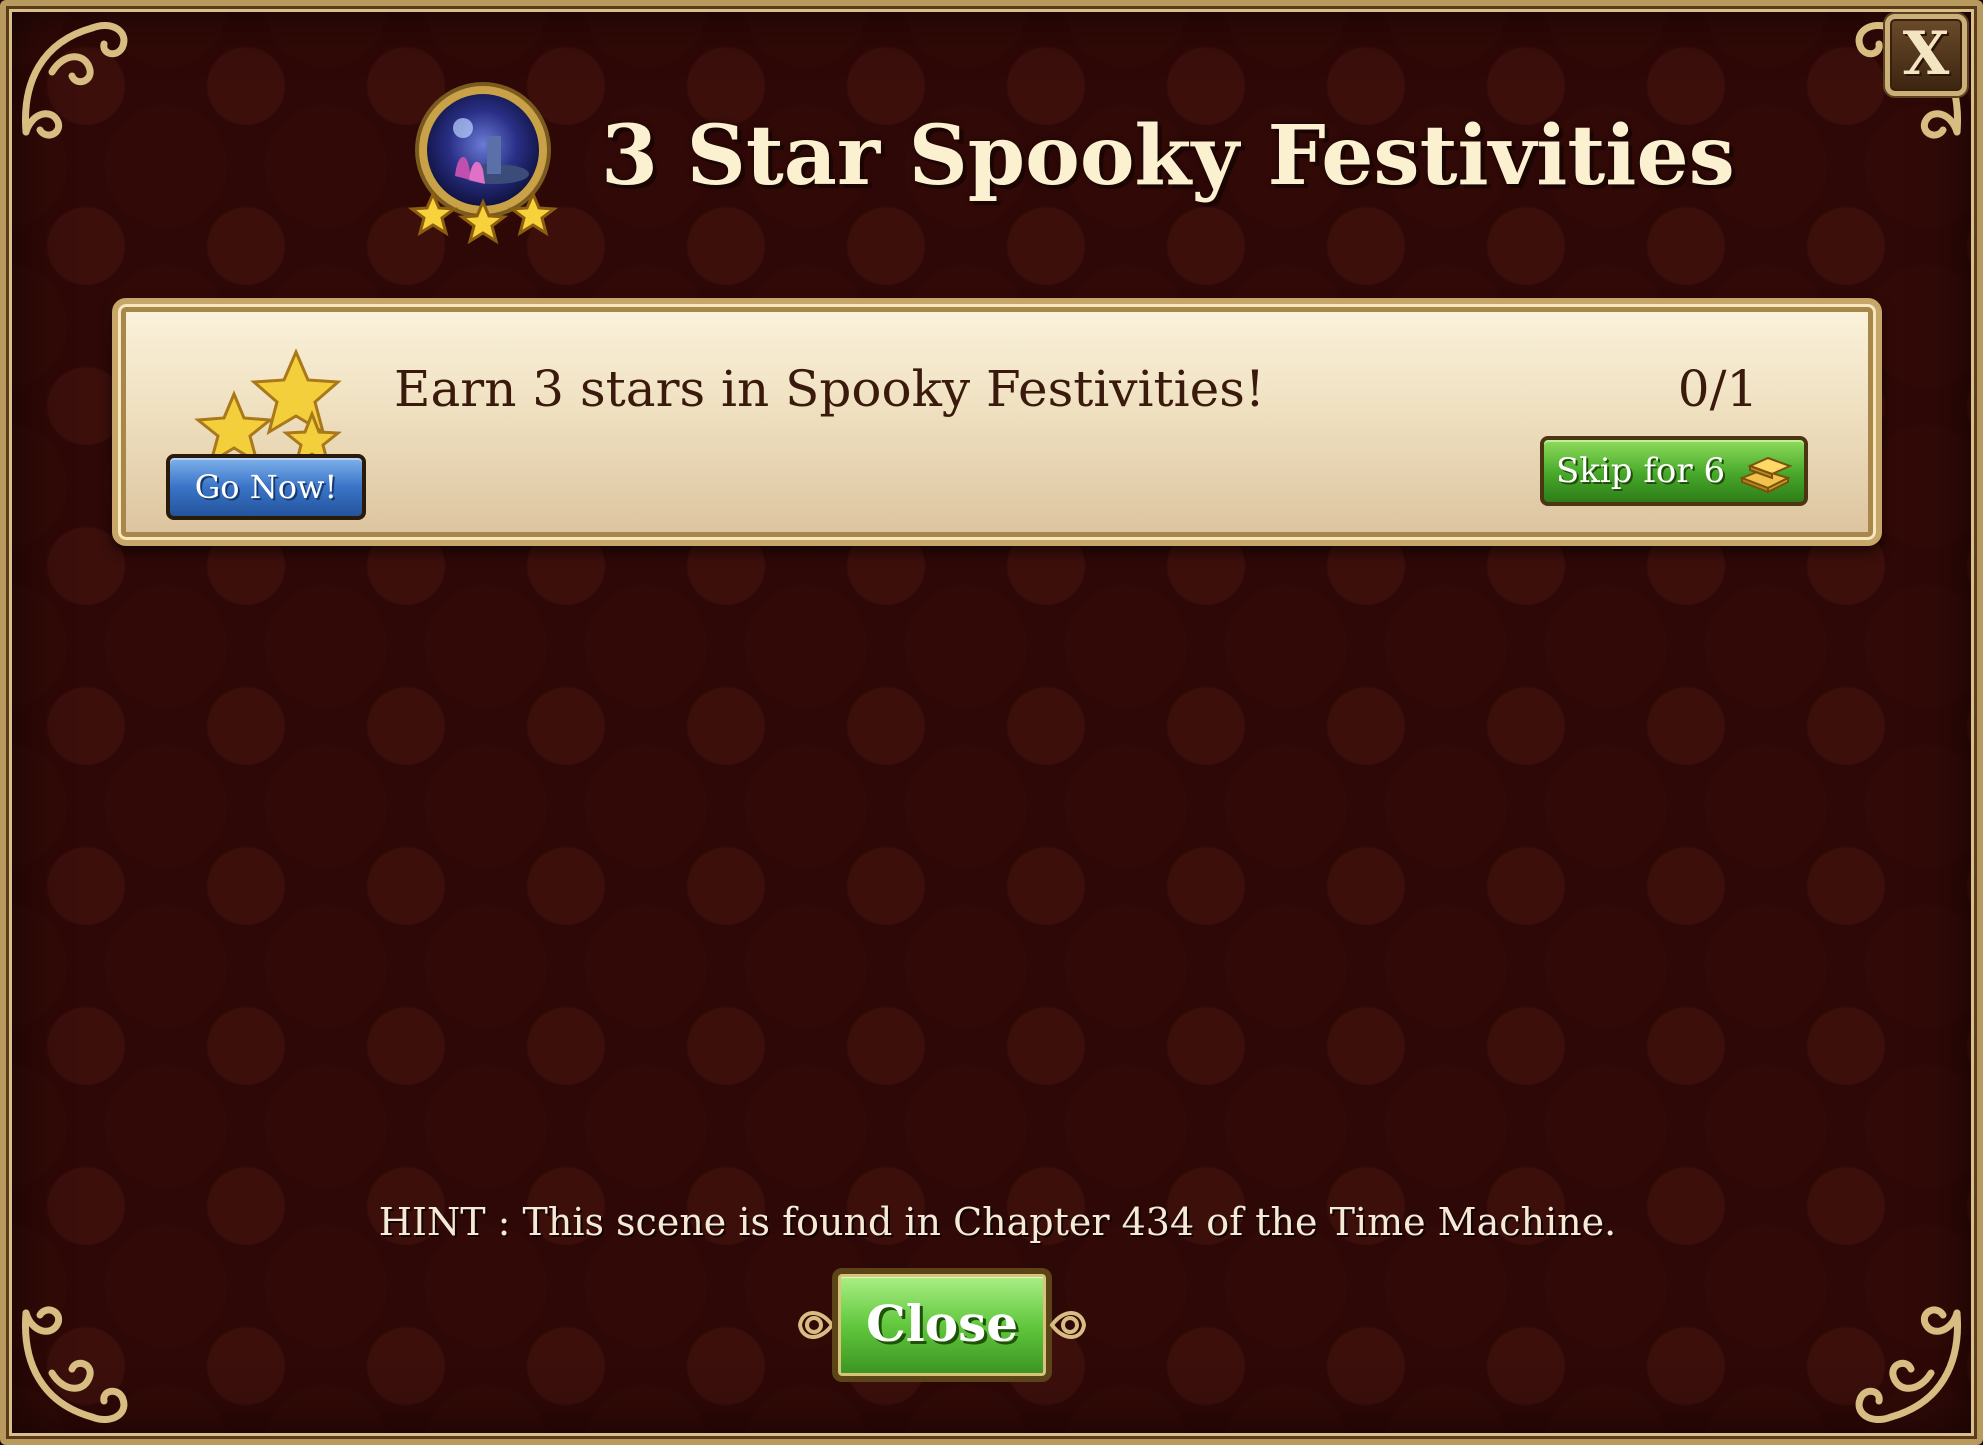 The height and width of the screenshot is (1445, 1983). I want to click on objective-text: Earn 3 stars in Spooky Festivities!, so click(829, 389).